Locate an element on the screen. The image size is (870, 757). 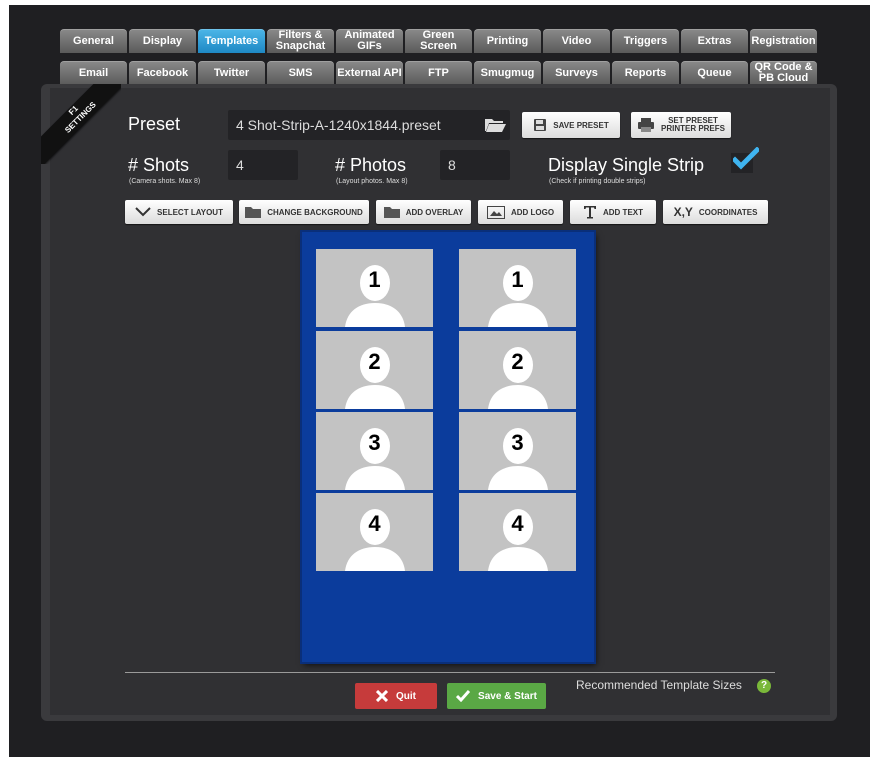
set-printer-prefs-label: SET PRESET PRINTER PREFS is located at coordinates (692, 124).